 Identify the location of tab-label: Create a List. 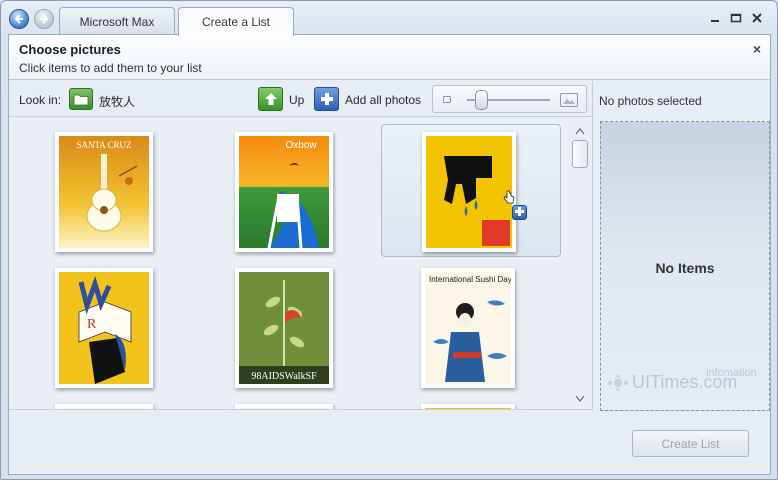
(236, 22).